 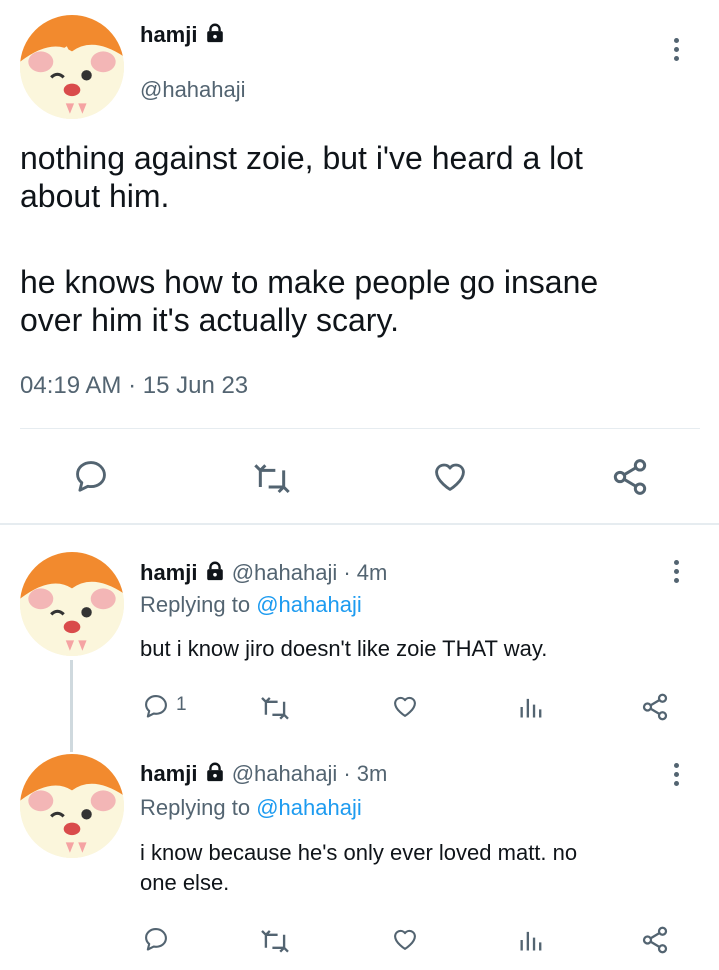 What do you see at coordinates (95, 196) in the screenshot?
I see `tweet-text-line: about him.` at bounding box center [95, 196].